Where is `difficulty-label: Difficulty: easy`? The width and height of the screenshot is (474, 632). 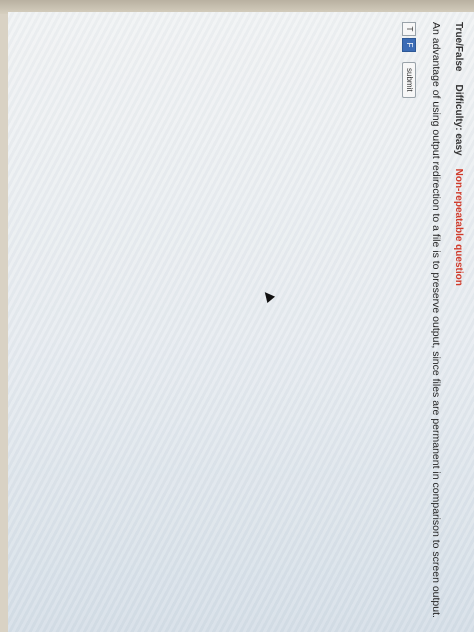
difficulty-label: Difficulty: easy is located at coordinates (458, 120).